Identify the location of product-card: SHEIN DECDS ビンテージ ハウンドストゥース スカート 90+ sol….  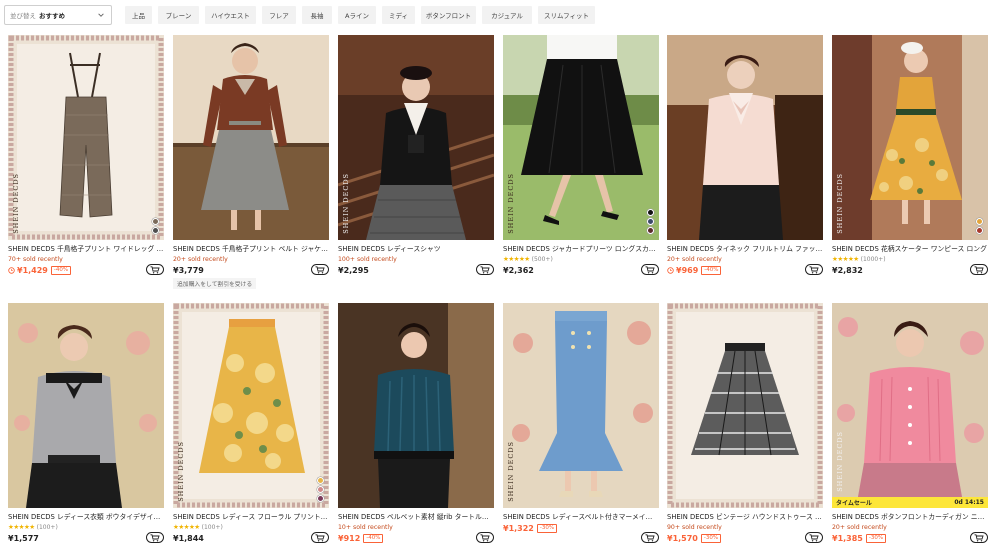
(745, 427).